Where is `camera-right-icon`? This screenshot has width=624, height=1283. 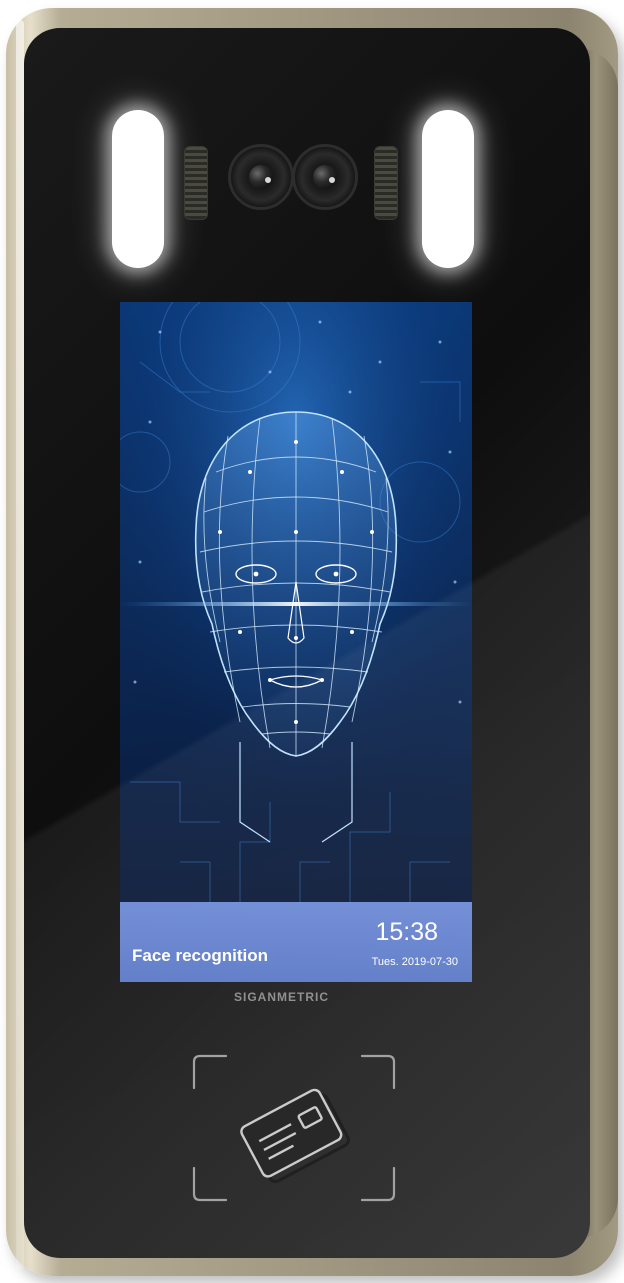
camera-right-icon is located at coordinates (325, 177).